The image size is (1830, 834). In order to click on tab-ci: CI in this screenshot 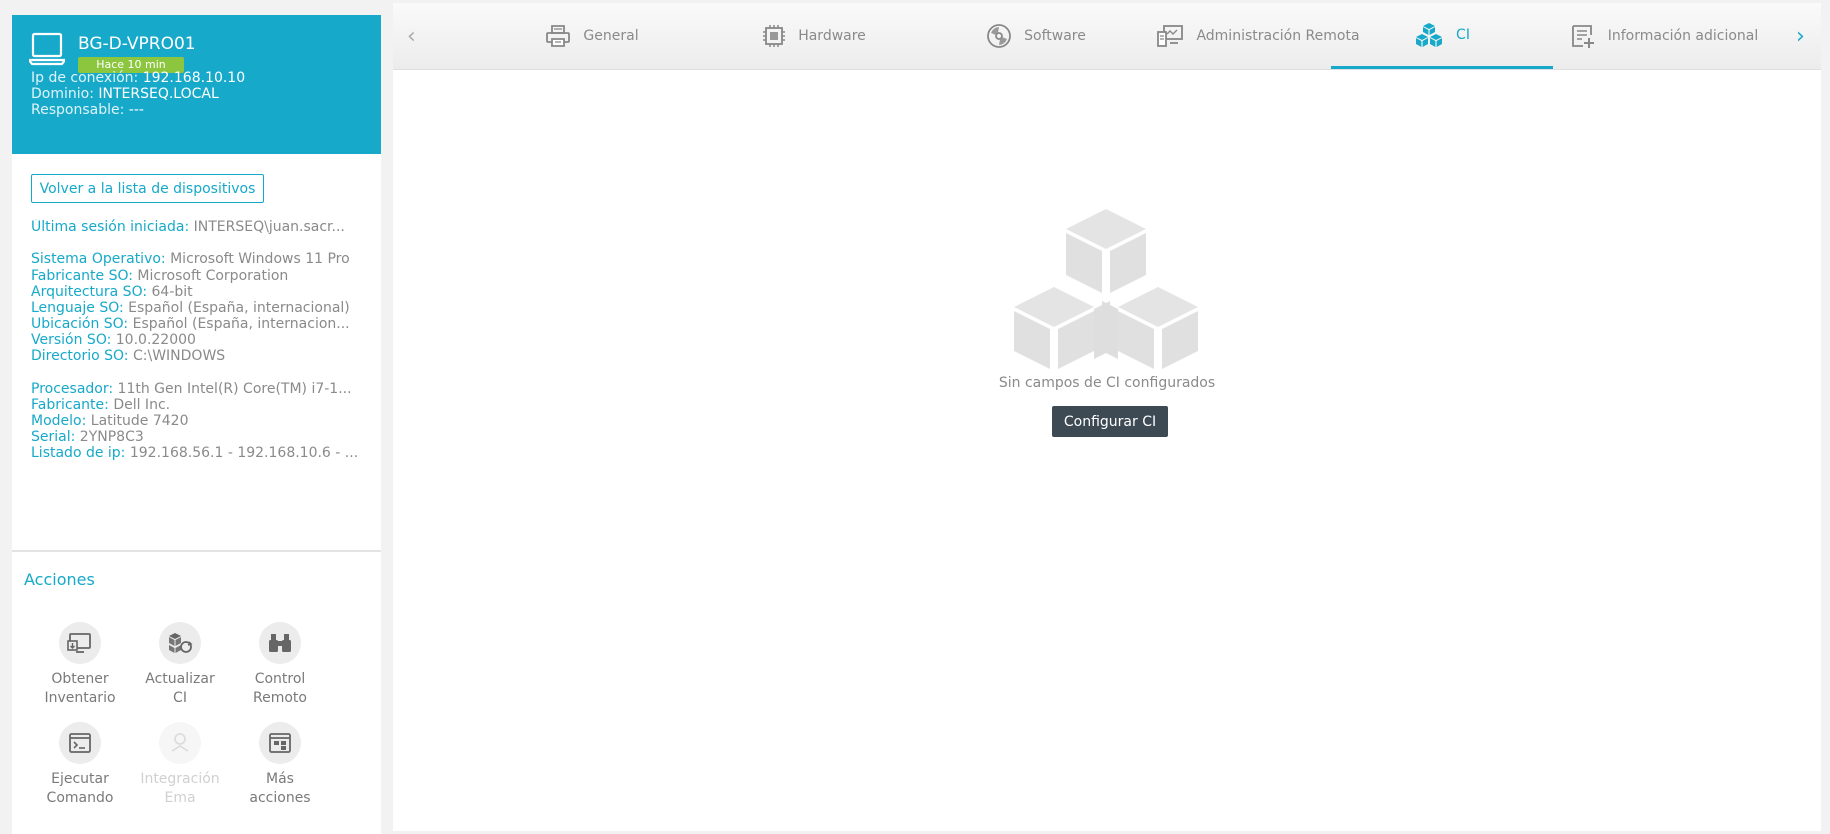, I will do `click(1442, 36)`.